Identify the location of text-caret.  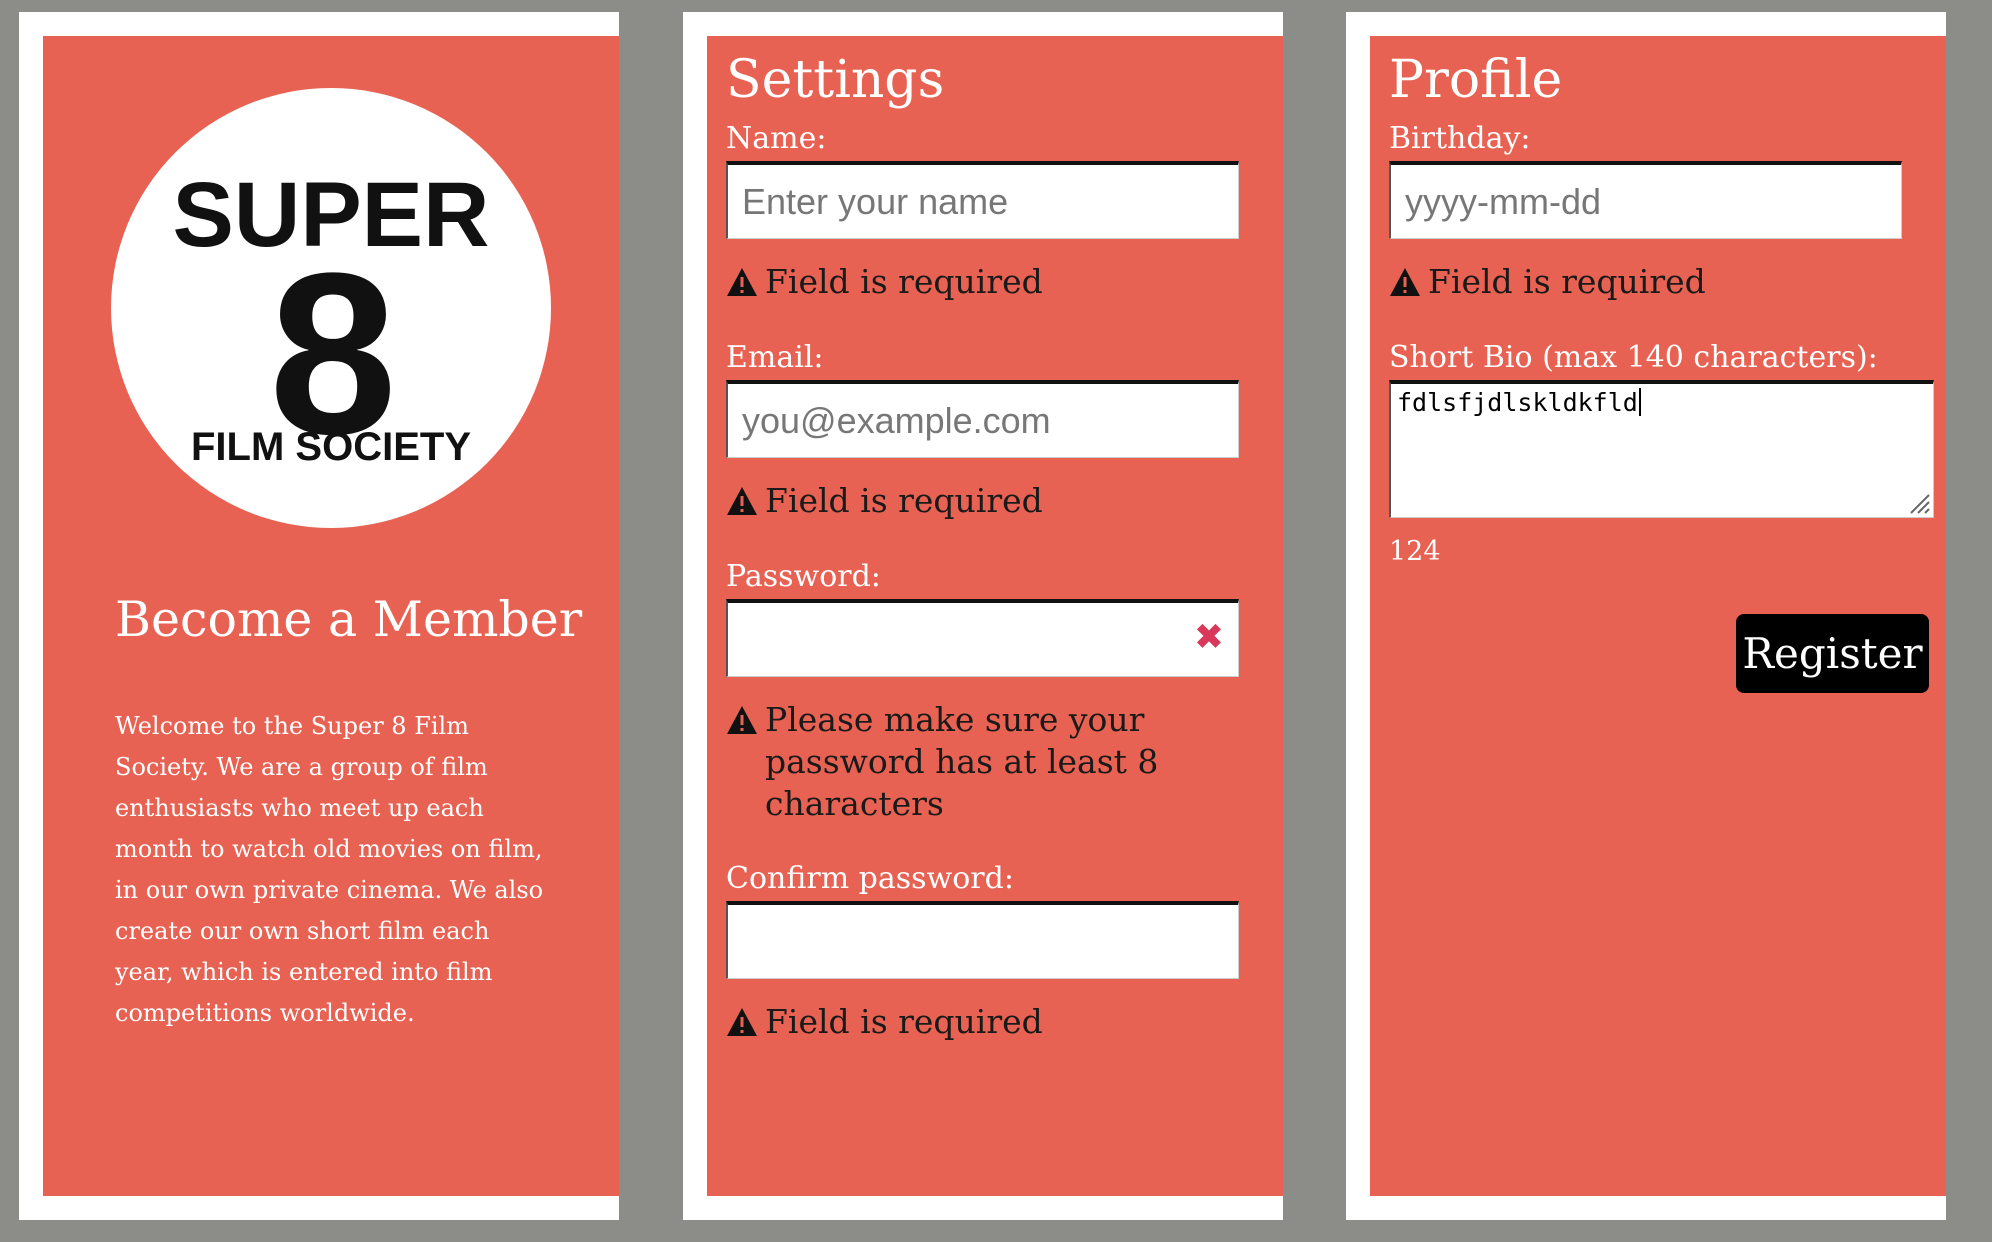
(1639, 402).